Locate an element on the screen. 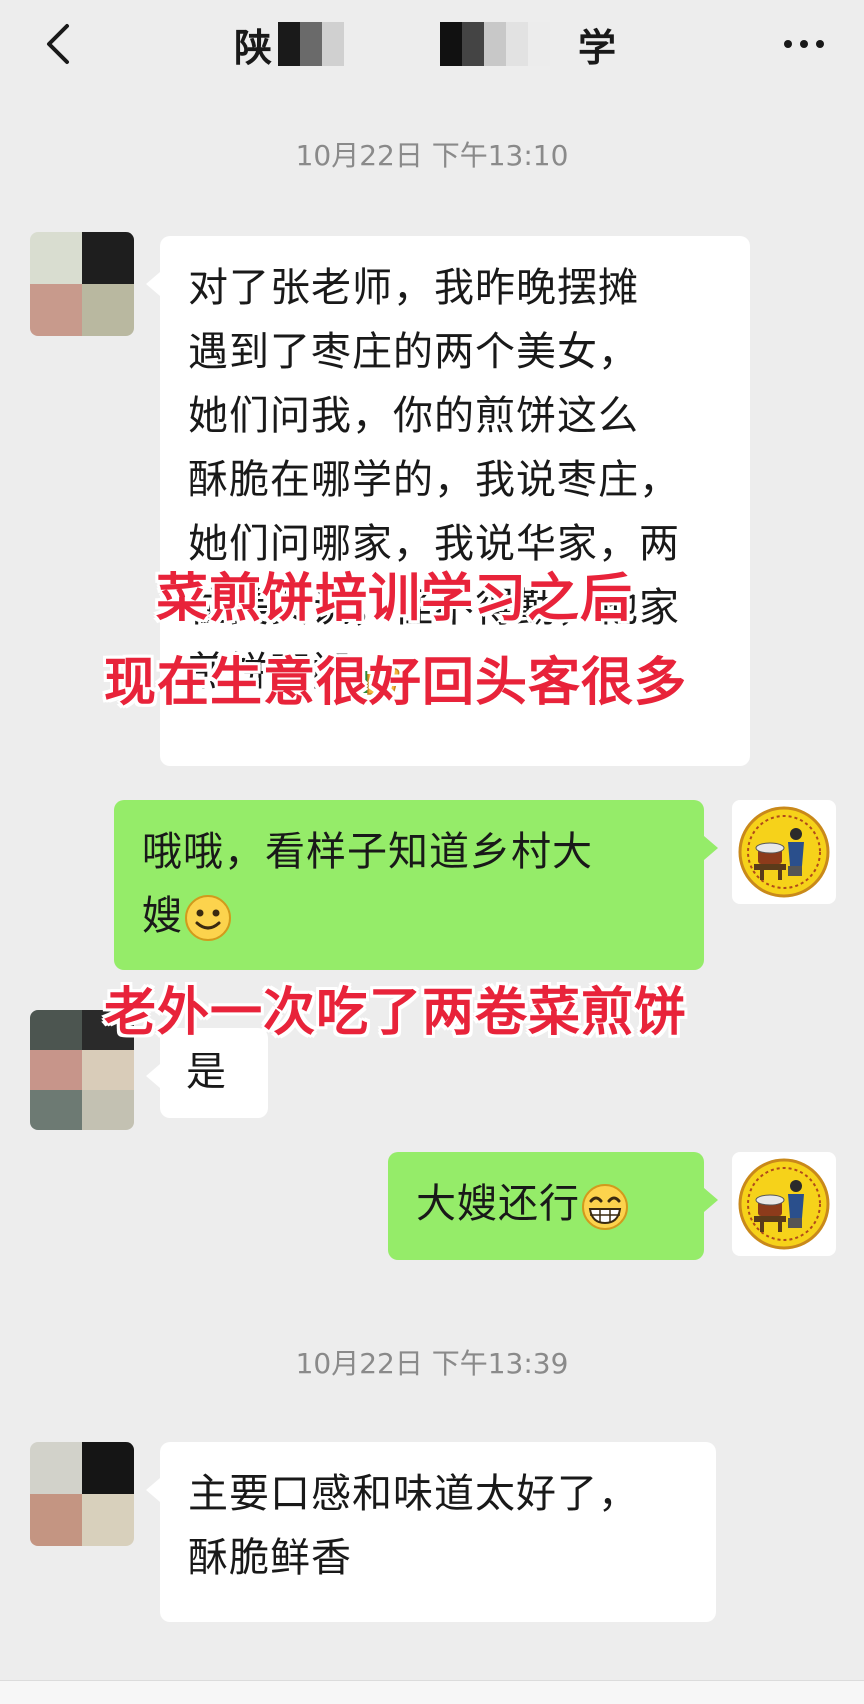 This screenshot has height=1704, width=864. more-button is located at coordinates (804, 44).